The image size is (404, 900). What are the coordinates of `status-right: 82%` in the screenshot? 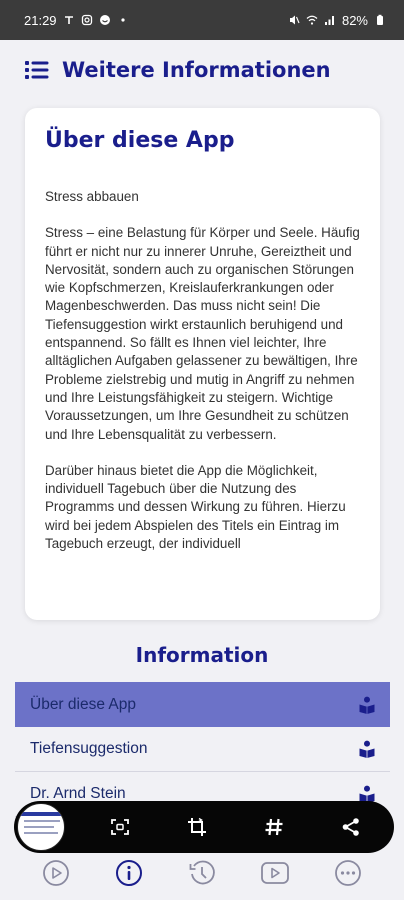 It's located at (337, 20).